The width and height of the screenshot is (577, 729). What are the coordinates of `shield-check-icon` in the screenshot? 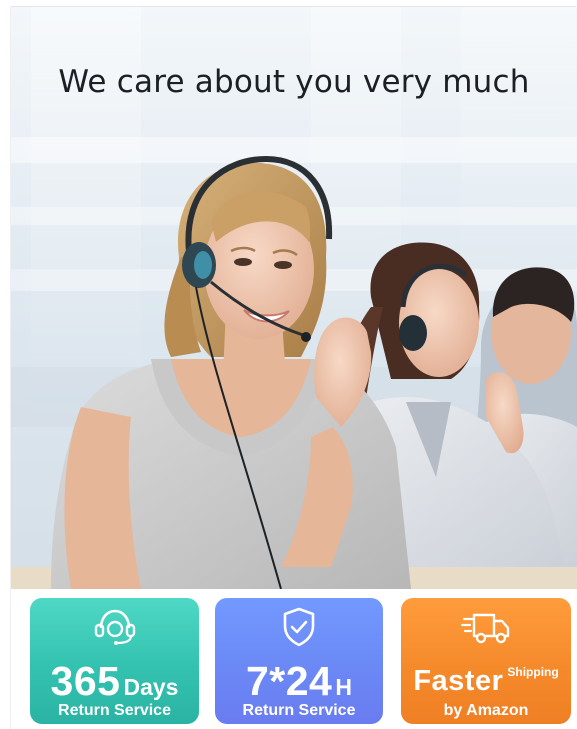 It's located at (299, 627).